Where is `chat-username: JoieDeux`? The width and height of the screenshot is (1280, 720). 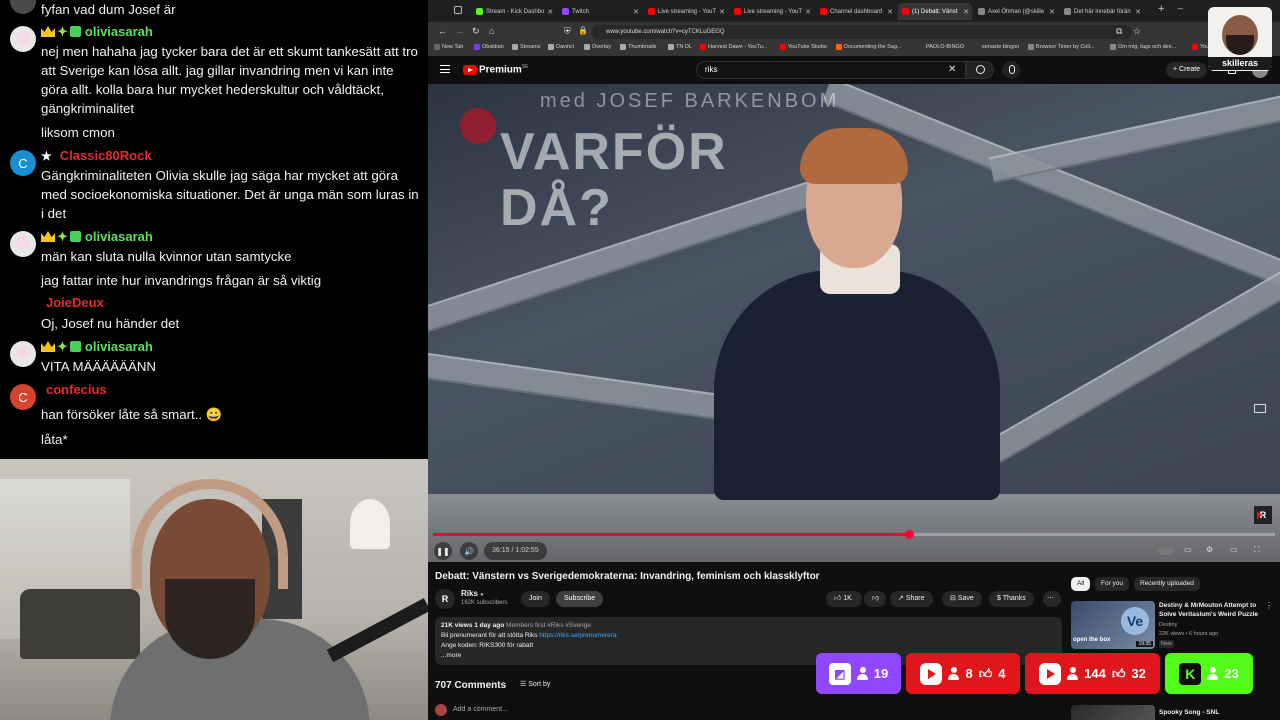
chat-username: JoieDeux is located at coordinates (75, 302).